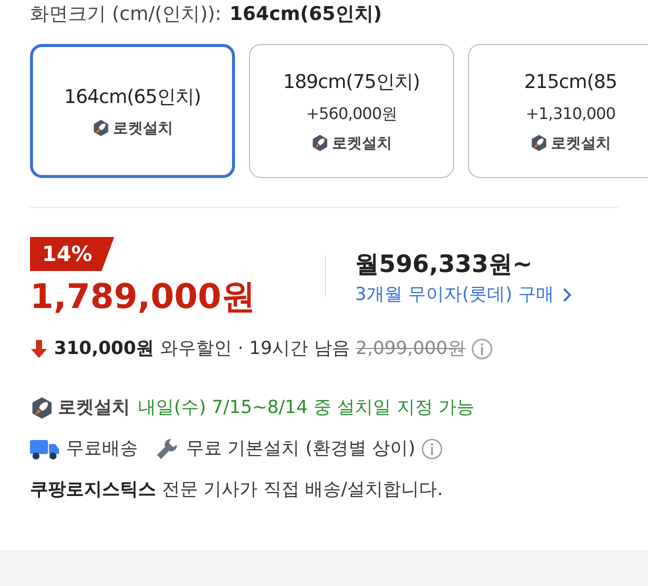 The width and height of the screenshot is (648, 586). What do you see at coordinates (411, 349) in the screenshot?
I see `original-price: 2,099,000원` at bounding box center [411, 349].